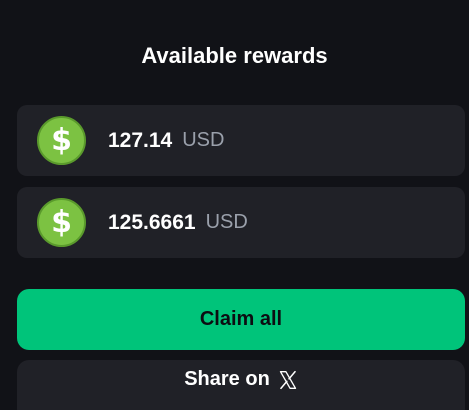 The image size is (469, 410). What do you see at coordinates (227, 379) in the screenshot?
I see `share-label: Share on` at bounding box center [227, 379].